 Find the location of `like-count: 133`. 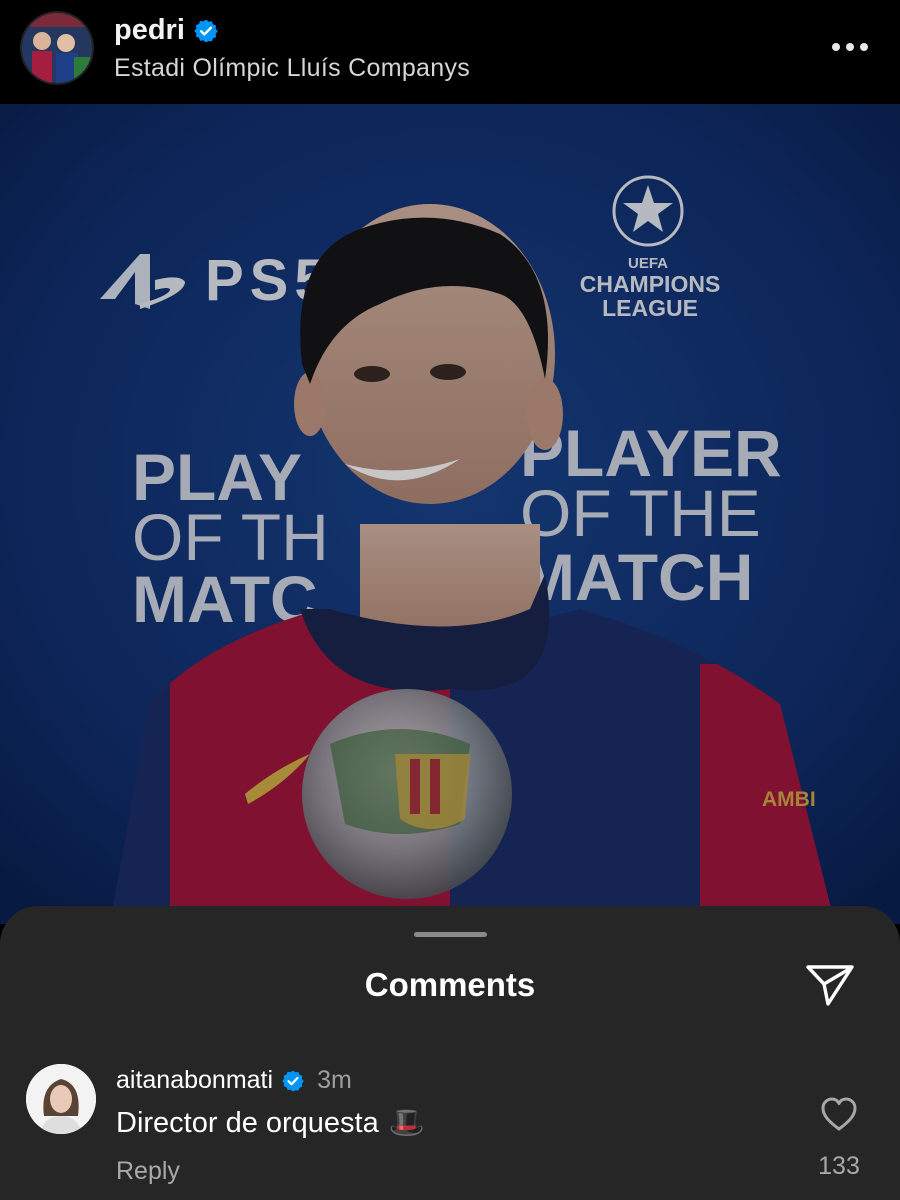

like-count: 133 is located at coordinates (839, 1166).